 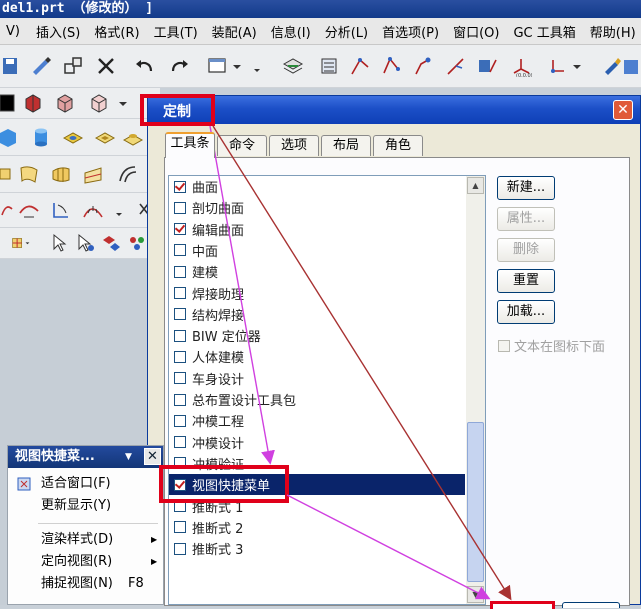 I want to click on undo-icon, so click(x=145, y=66).